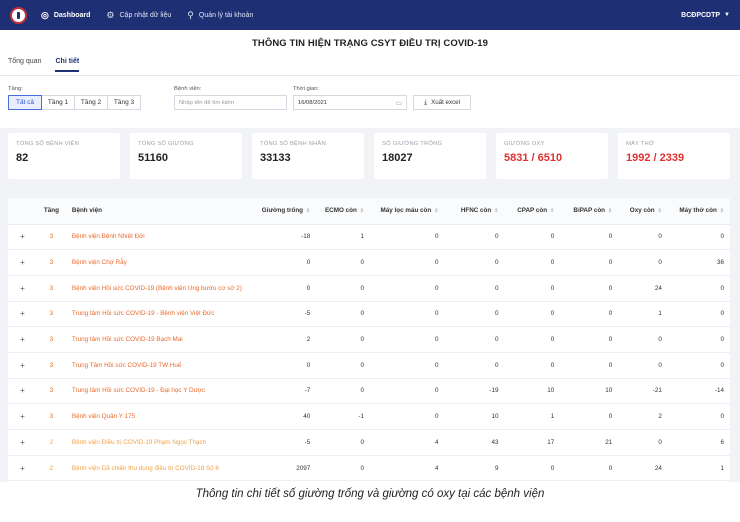  What do you see at coordinates (58, 102) in the screenshot?
I see `floor-1-button: Tầng 1` at bounding box center [58, 102].